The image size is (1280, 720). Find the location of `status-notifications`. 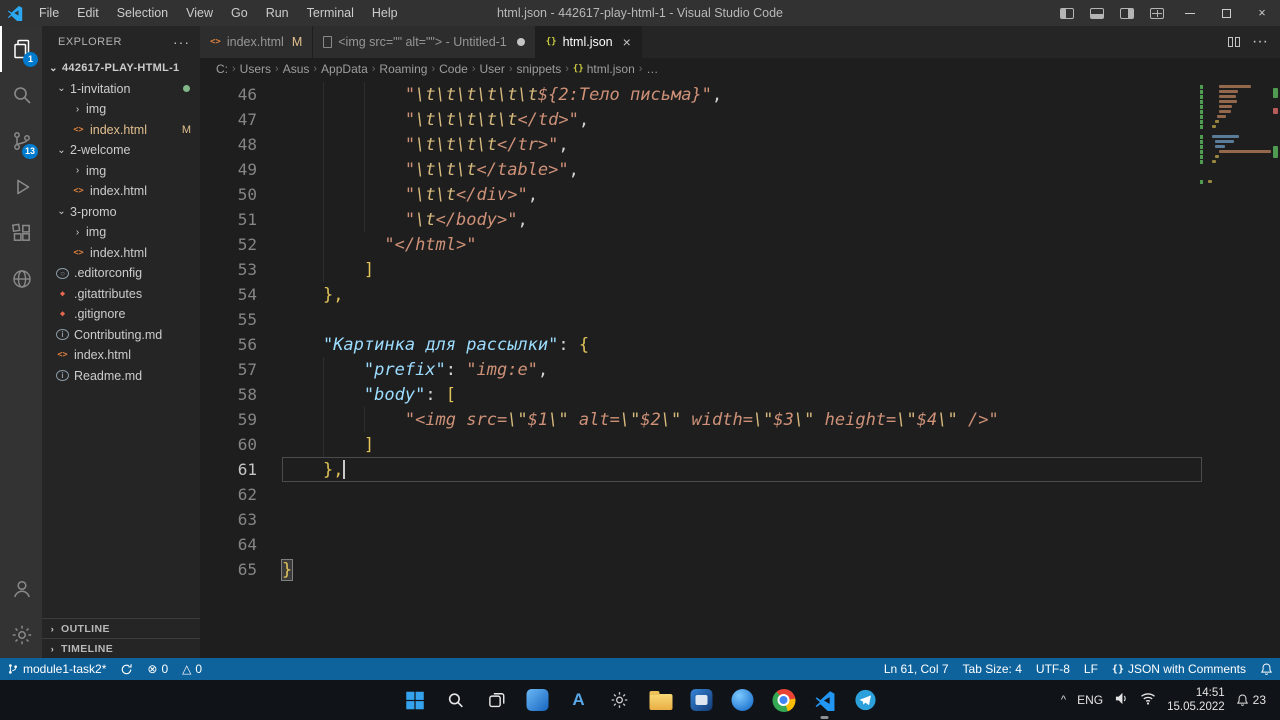

status-notifications is located at coordinates (1266, 669).